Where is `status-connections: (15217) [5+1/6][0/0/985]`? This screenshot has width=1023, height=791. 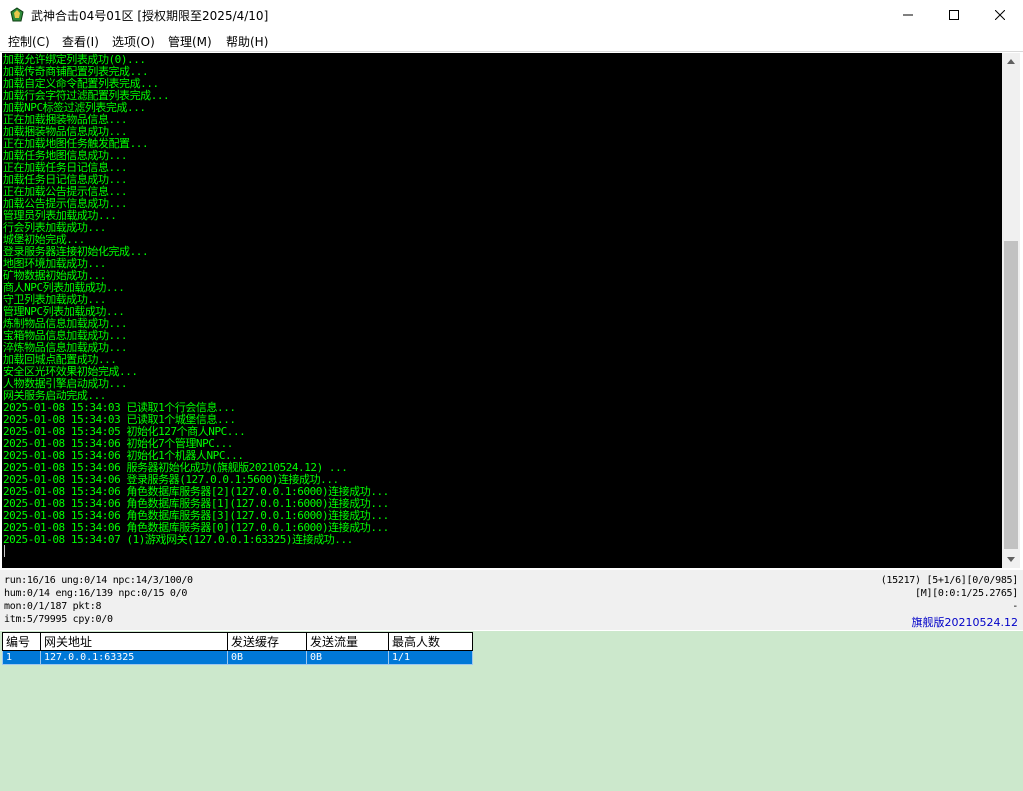
status-connections: (15217) [5+1/6][0/0/985] is located at coordinates (949, 580).